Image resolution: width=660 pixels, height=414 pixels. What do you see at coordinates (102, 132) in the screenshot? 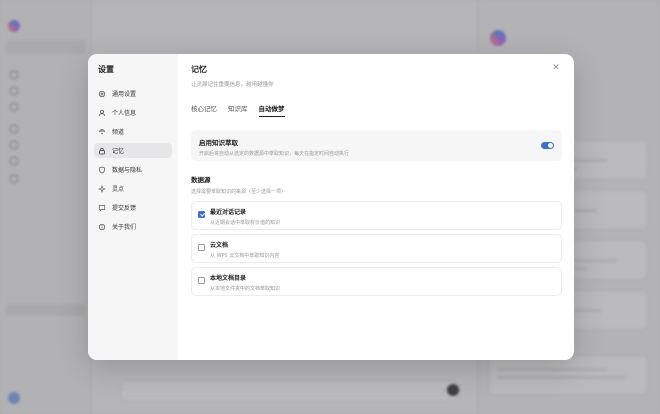
I see `channel-icon` at bounding box center [102, 132].